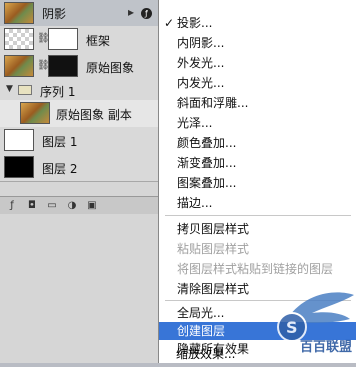 The width and height of the screenshot is (356, 367). What do you see at coordinates (80, 141) in the screenshot?
I see `layer-row: 图层 1` at bounding box center [80, 141].